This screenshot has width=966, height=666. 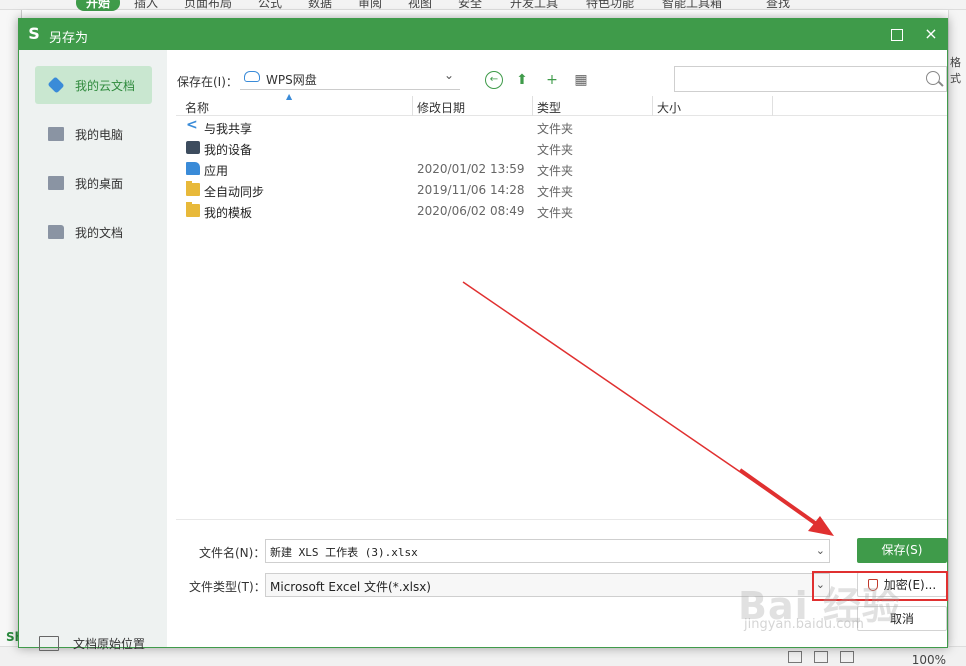 What do you see at coordinates (234, 192) in the screenshot?
I see `file-name: 全自动同步` at bounding box center [234, 192].